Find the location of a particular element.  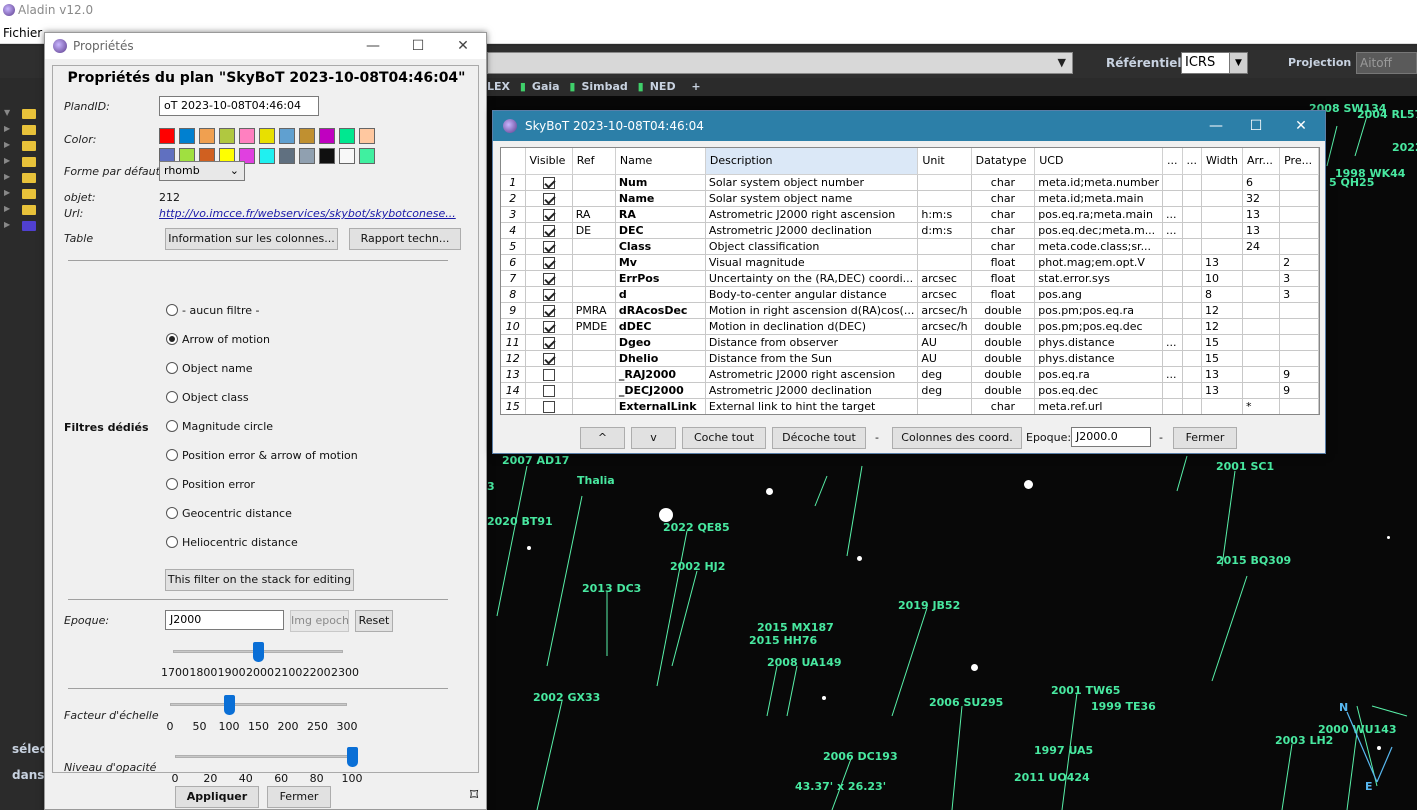

asteroid-label: 2019 JB52 is located at coordinates (929, 605).